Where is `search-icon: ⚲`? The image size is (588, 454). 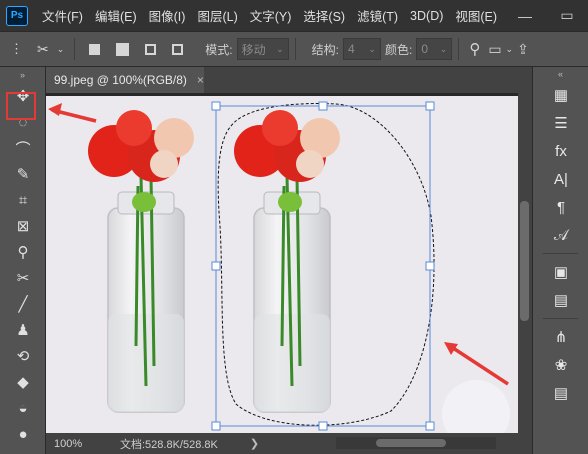 search-icon: ⚲ is located at coordinates (474, 49).